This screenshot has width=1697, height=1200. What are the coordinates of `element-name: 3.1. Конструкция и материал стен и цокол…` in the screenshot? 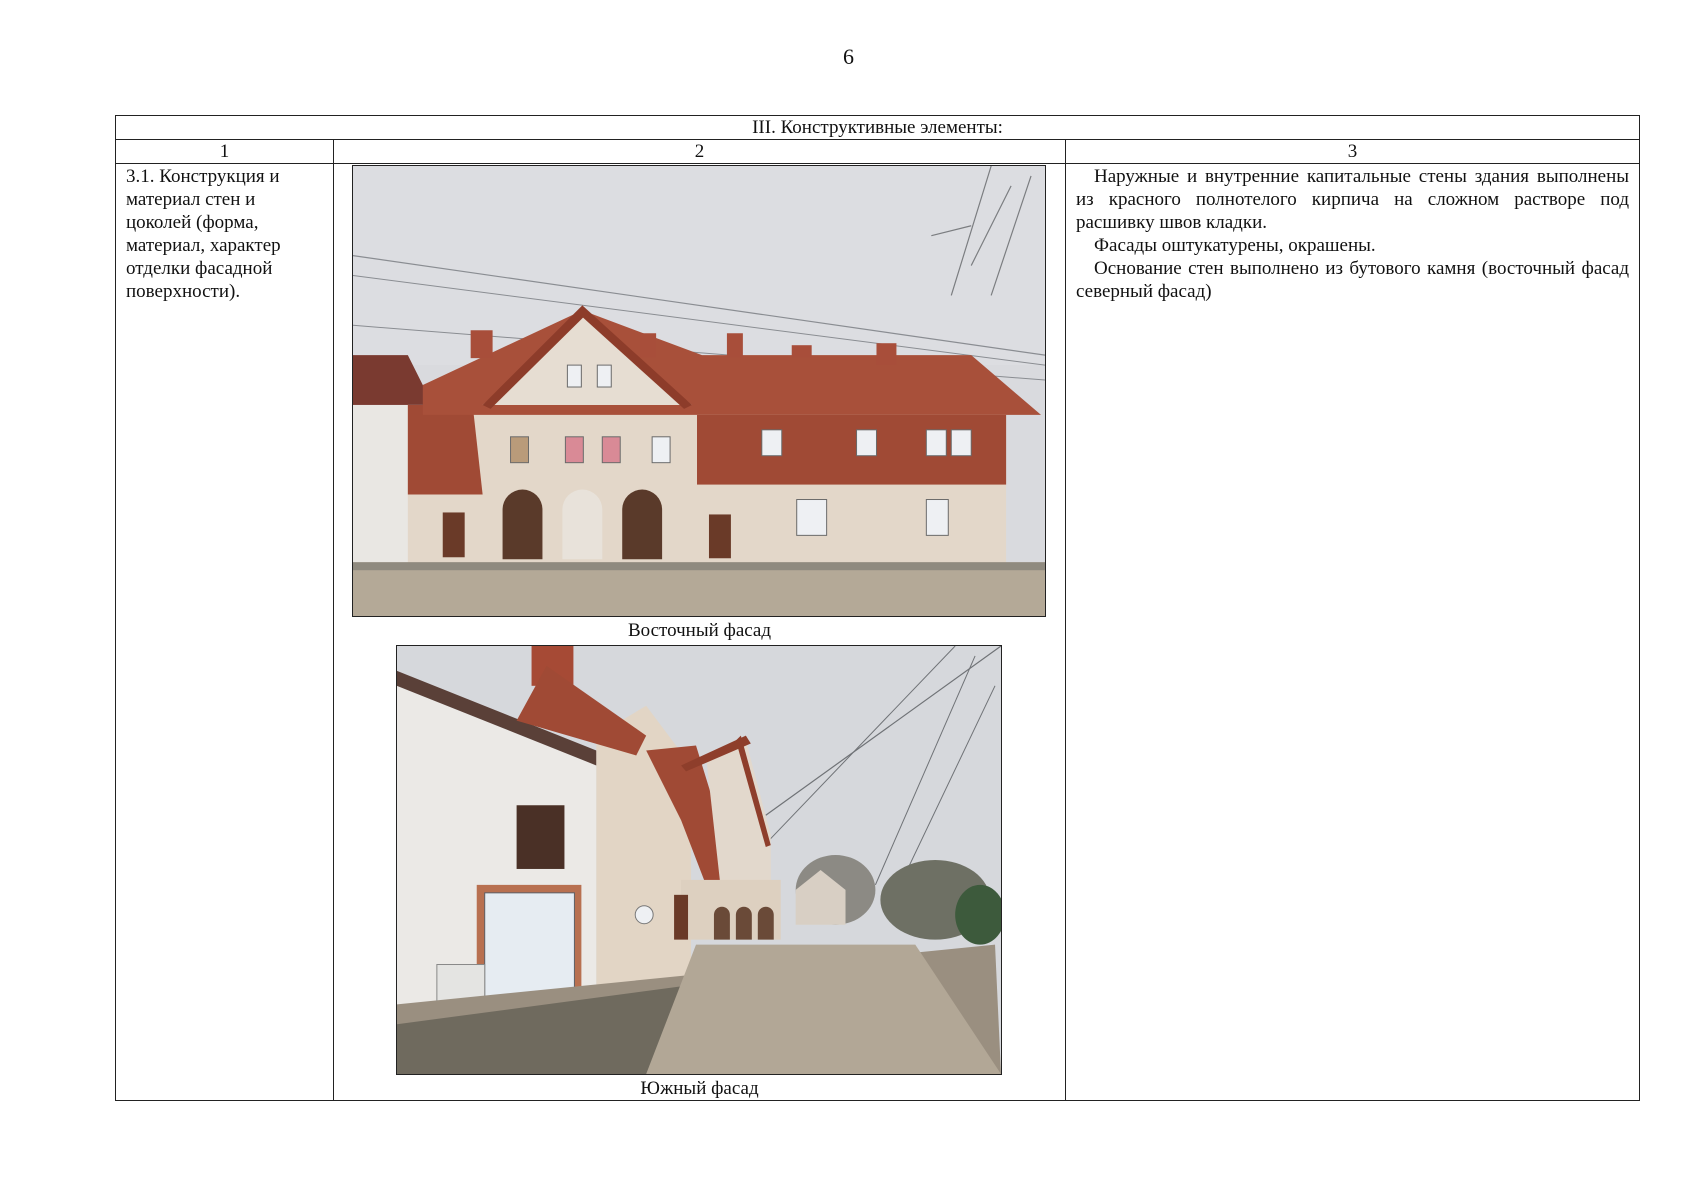 It's located at (203, 234).